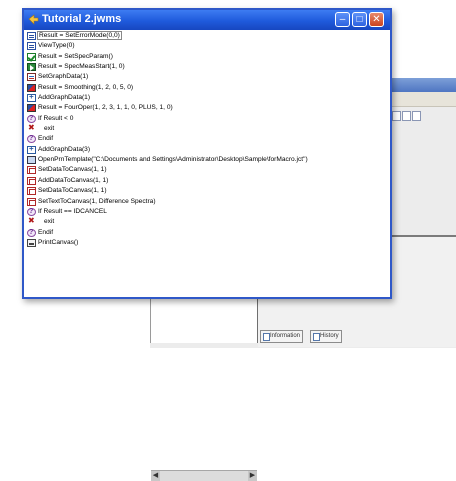 The height and width of the screenshot is (481, 456). What do you see at coordinates (266, 337) in the screenshot?
I see `information-tab-icon` at bounding box center [266, 337].